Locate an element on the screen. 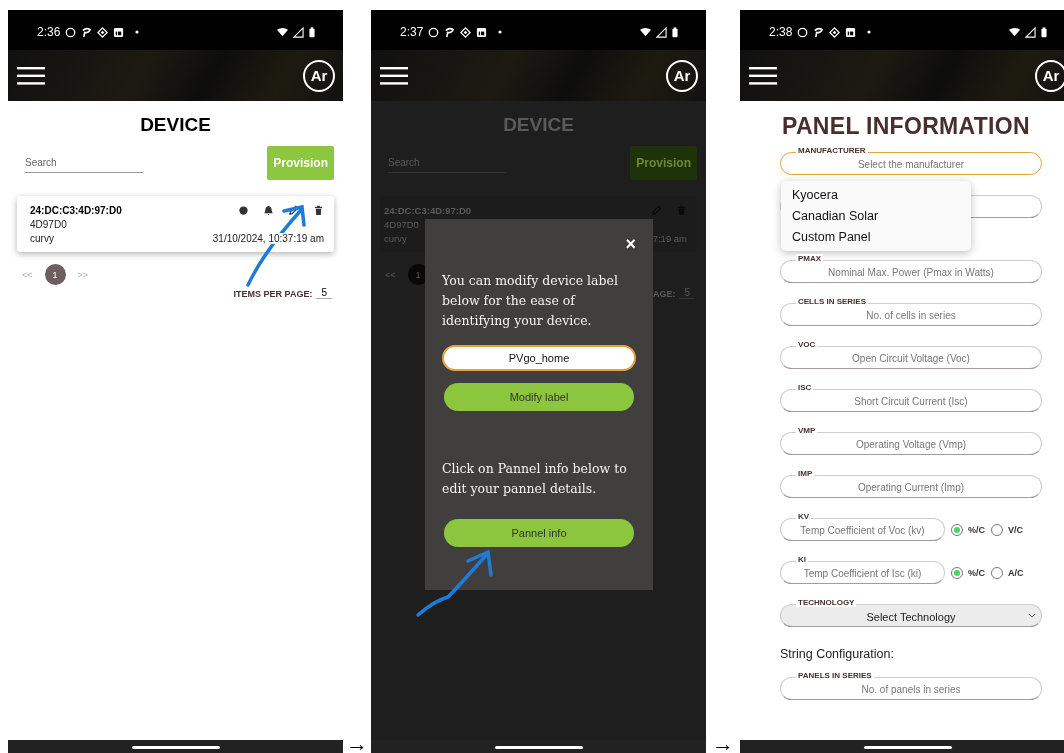 This screenshot has width=1064, height=753. panel-info-button: Pannel info is located at coordinates (539, 533).